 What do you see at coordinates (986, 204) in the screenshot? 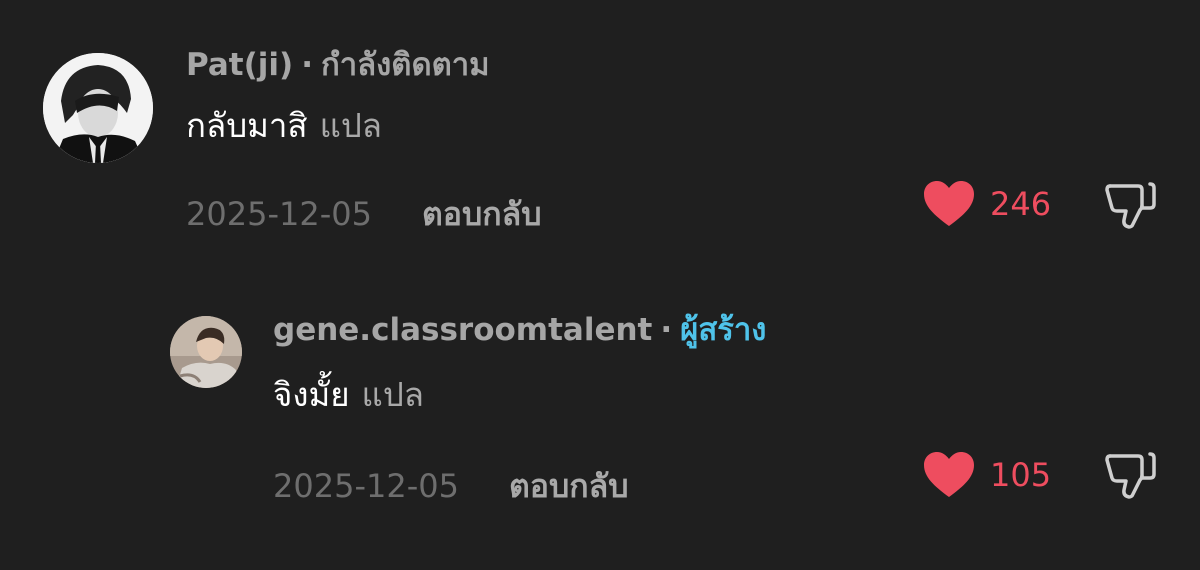
I see `like-button: 246` at bounding box center [986, 204].